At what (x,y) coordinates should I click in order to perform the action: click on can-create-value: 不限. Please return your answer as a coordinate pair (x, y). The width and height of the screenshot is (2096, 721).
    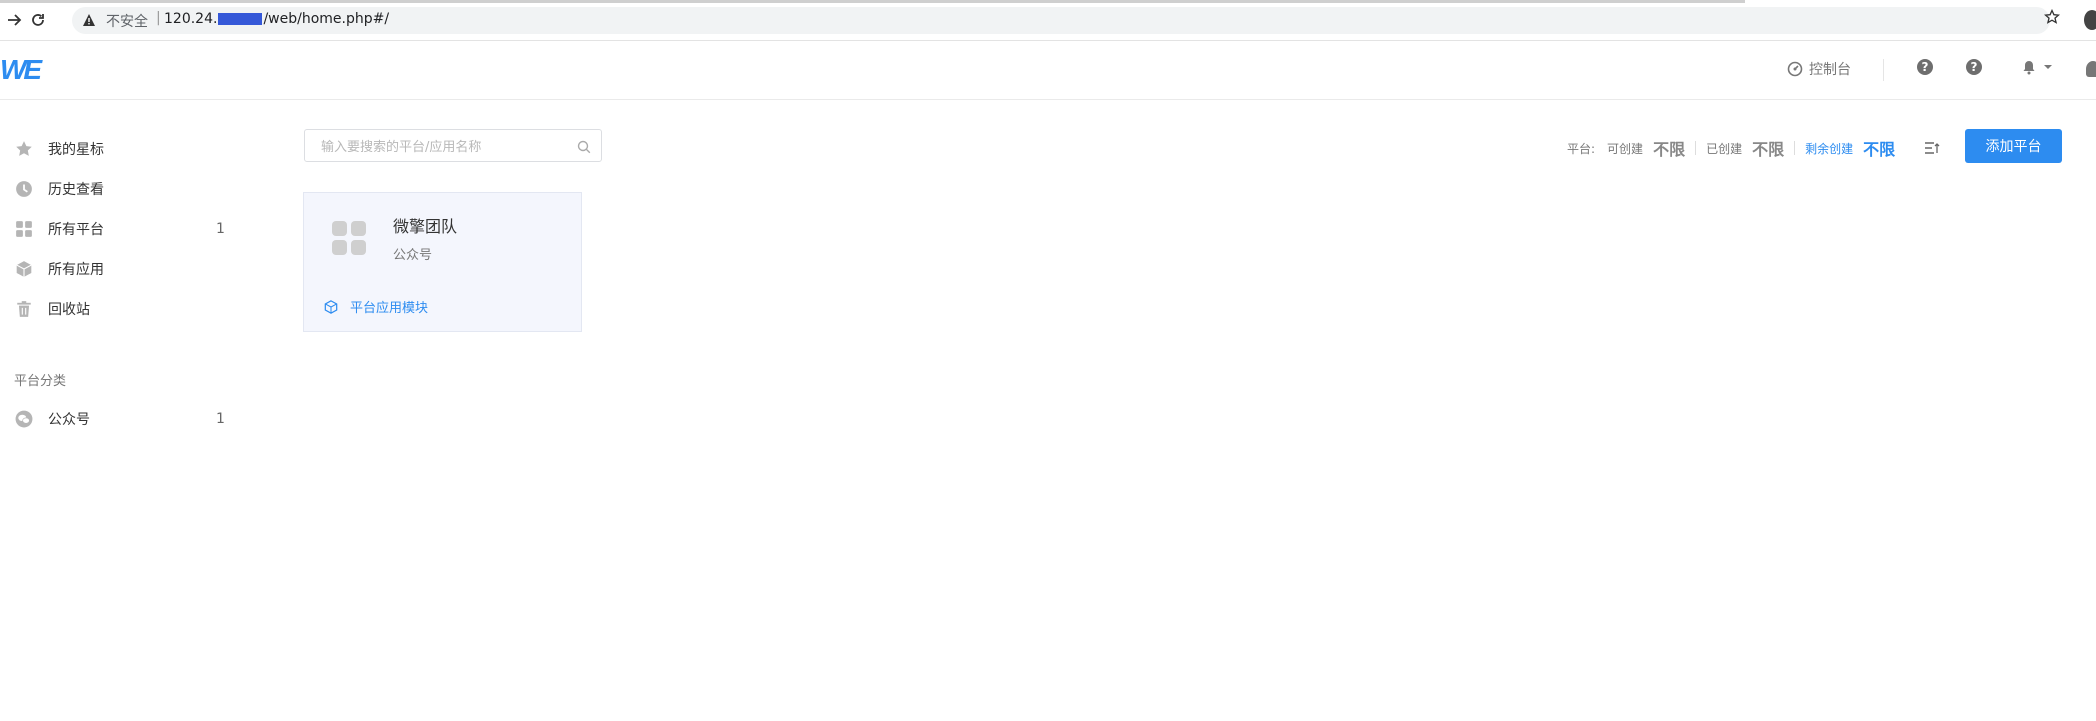
    Looking at the image, I should click on (1669, 149).